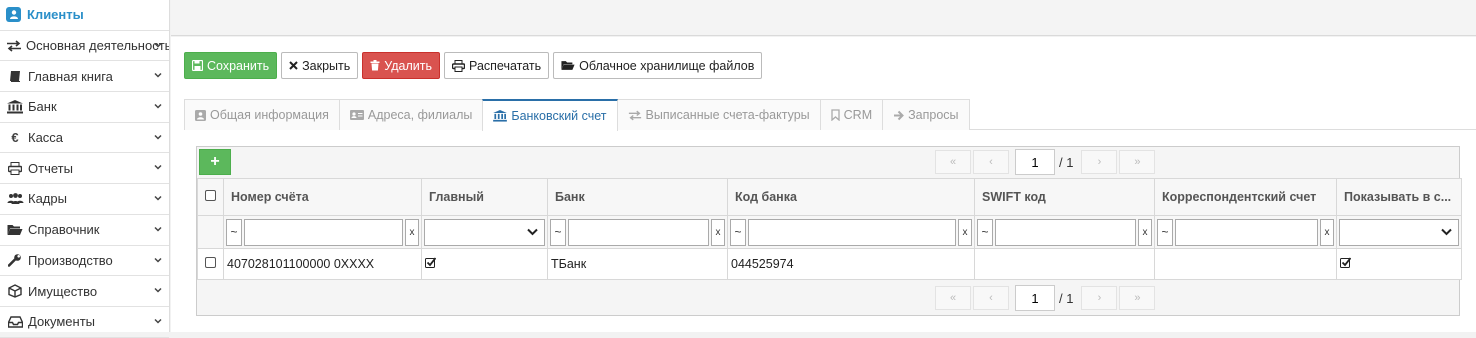  Describe the element at coordinates (262, 114) in the screenshot. I see `tab-general-info: Общая информация` at that location.